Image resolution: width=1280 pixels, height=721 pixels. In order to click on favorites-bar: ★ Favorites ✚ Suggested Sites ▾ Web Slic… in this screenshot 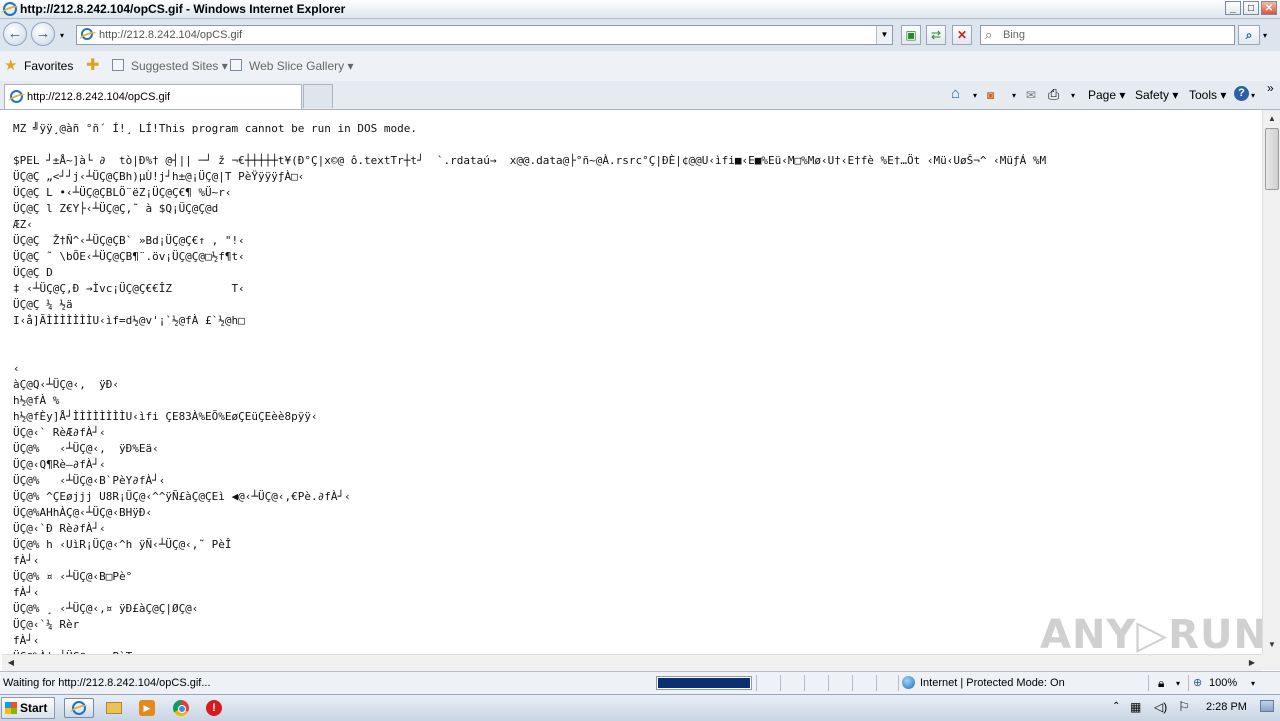, I will do `click(640, 66)`.